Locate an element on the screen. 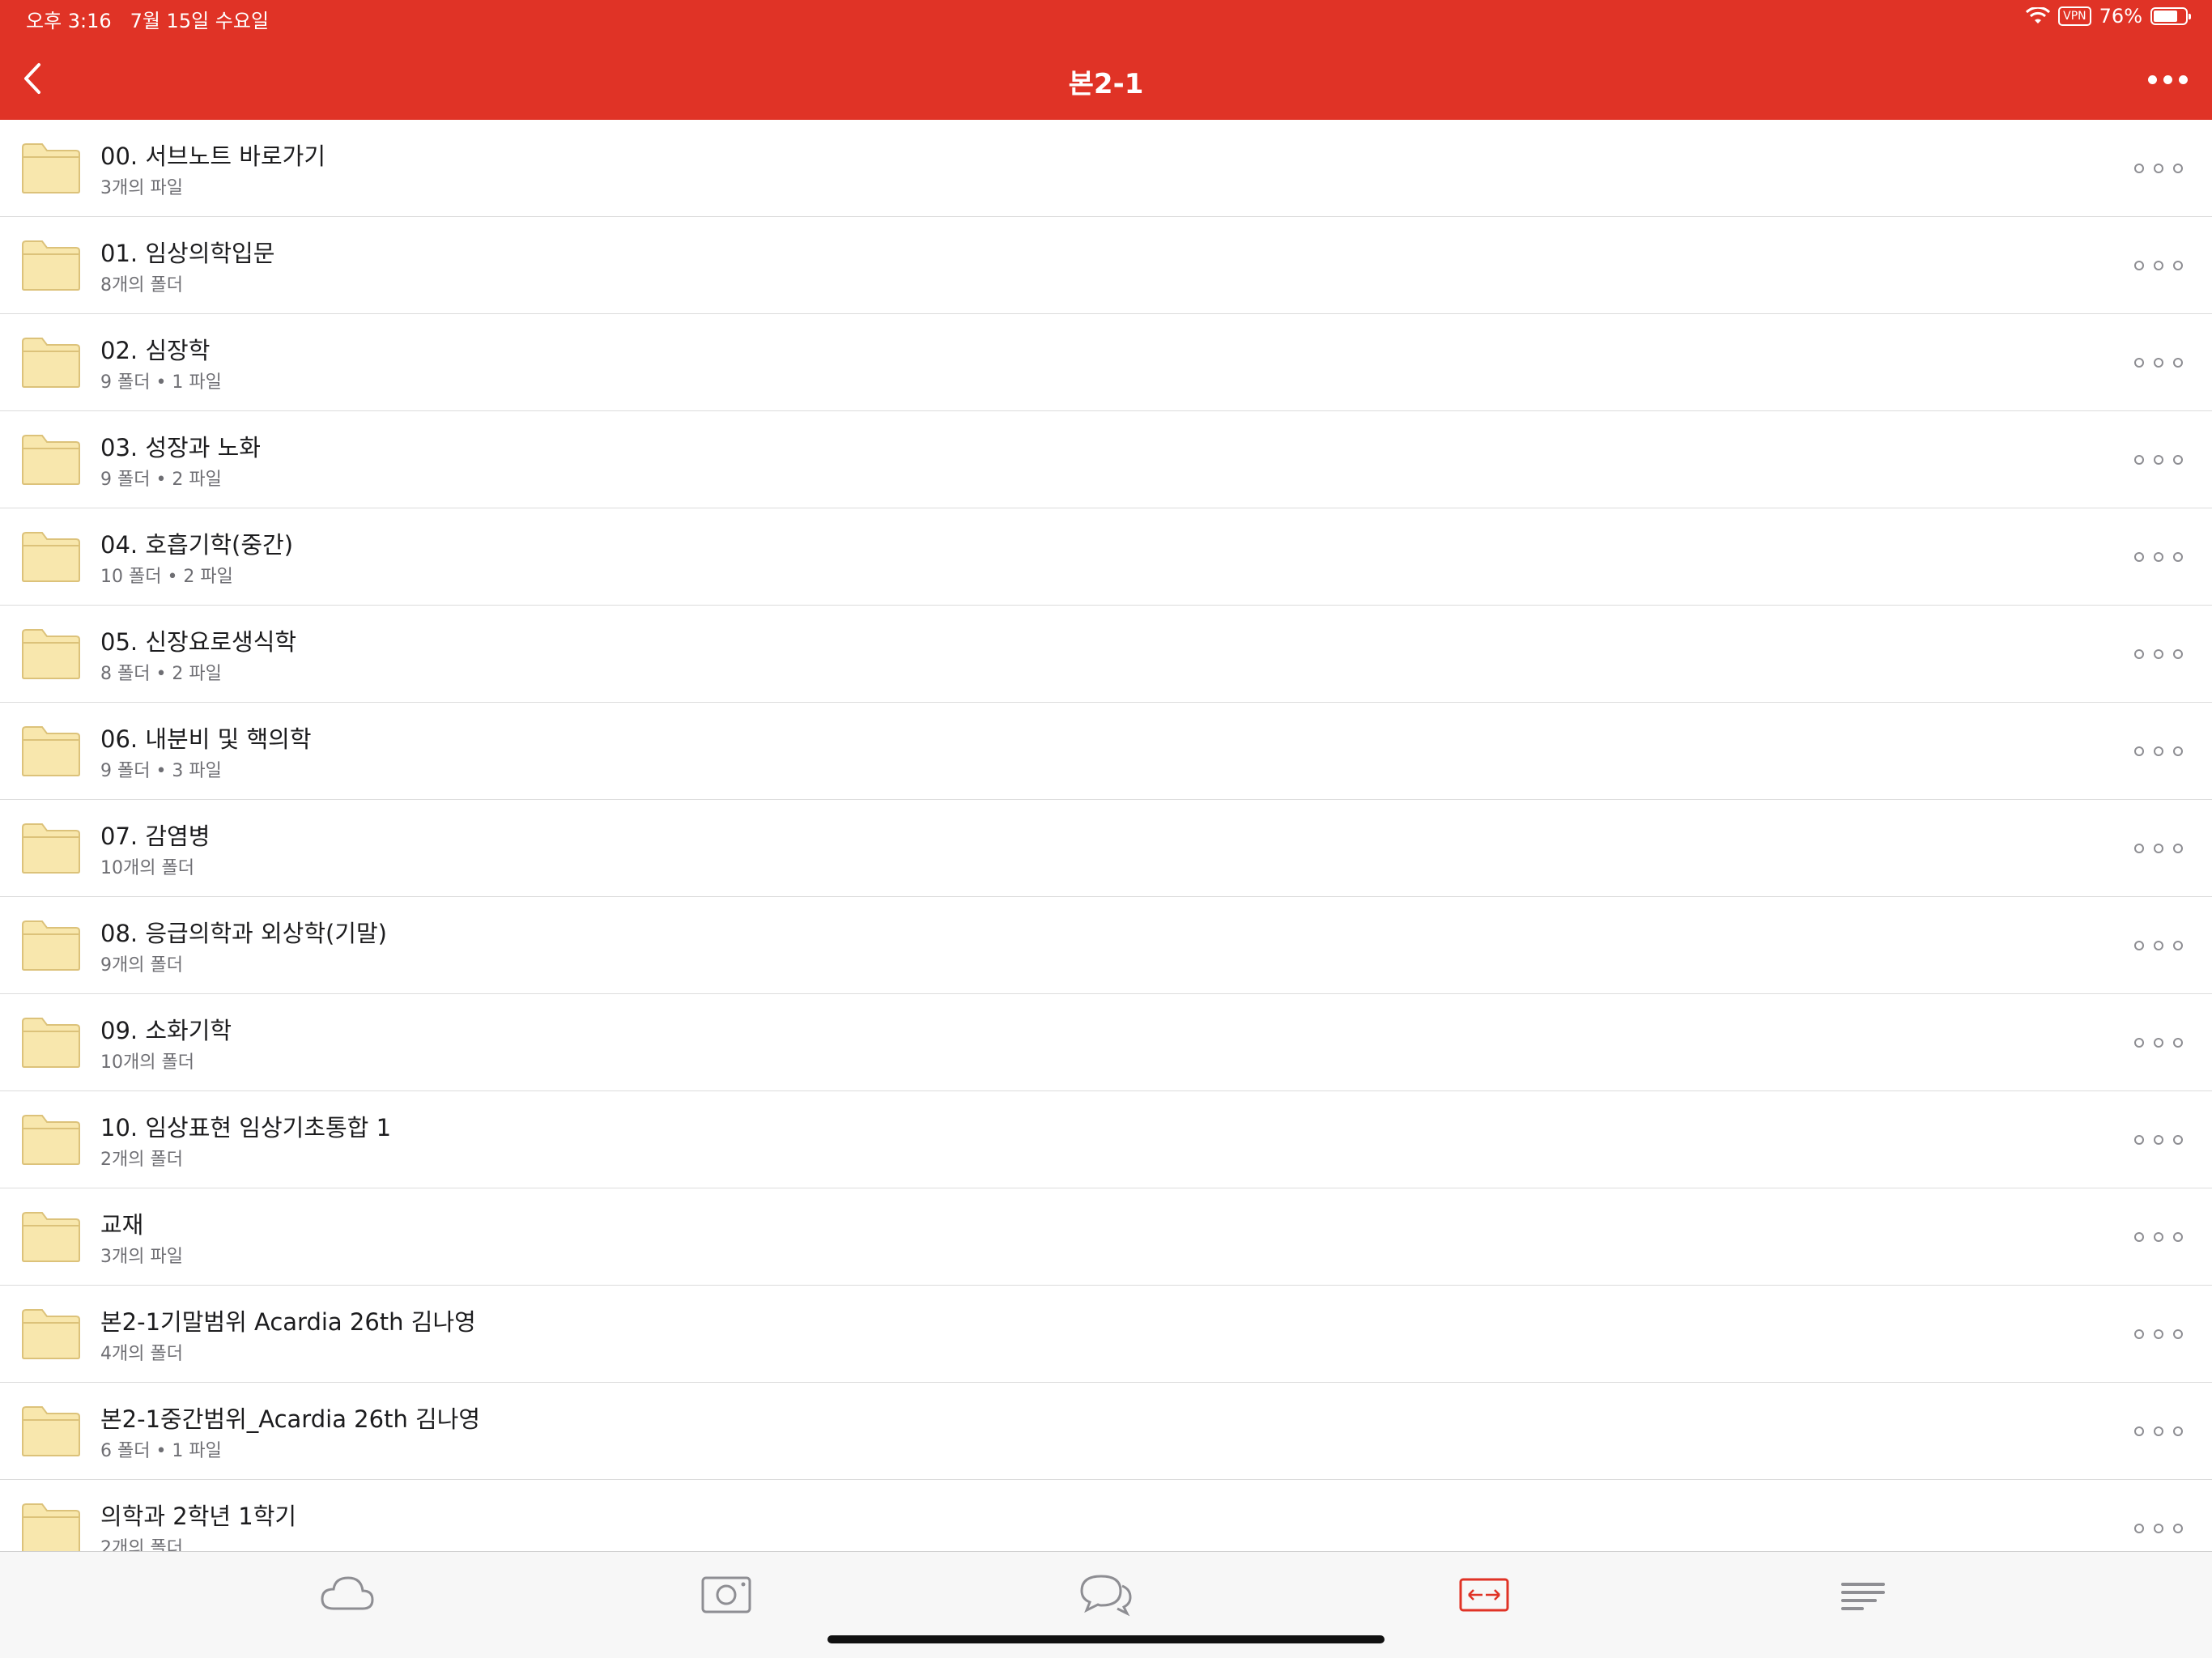  folder-row: 05. 신장요로생식학 8 폴더 • 2 파일 is located at coordinates (1106, 654).